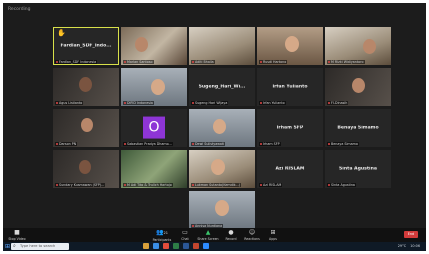  Describe the element at coordinates (186, 246) in the screenshot. I see `word-icon` at that location.